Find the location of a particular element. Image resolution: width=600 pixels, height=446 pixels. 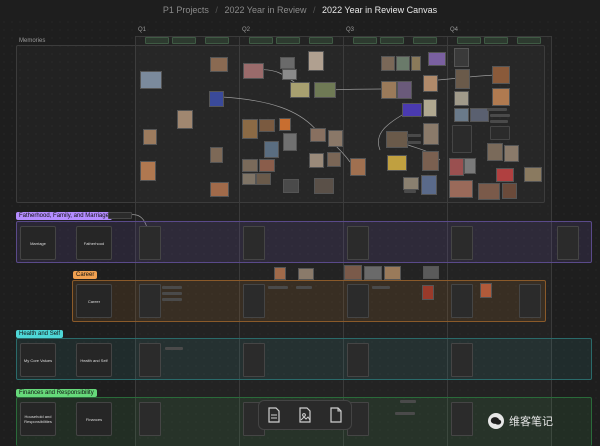

fatherhood-card: Fatherhood is located at coordinates (94, 243).